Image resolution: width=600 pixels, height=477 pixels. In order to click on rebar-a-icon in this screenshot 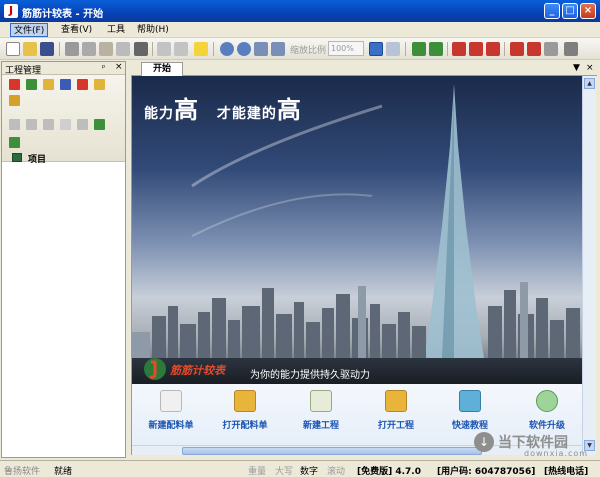, I will do `click(419, 49)`.